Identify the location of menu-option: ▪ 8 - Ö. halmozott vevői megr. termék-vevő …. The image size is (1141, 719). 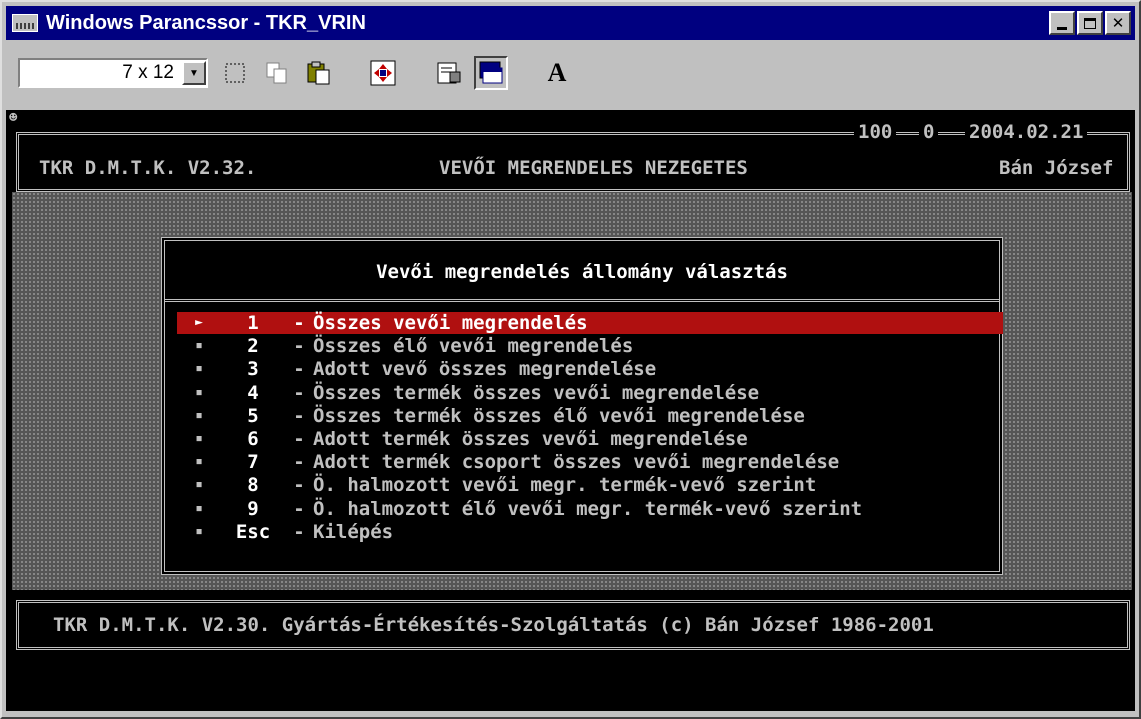
(590, 485).